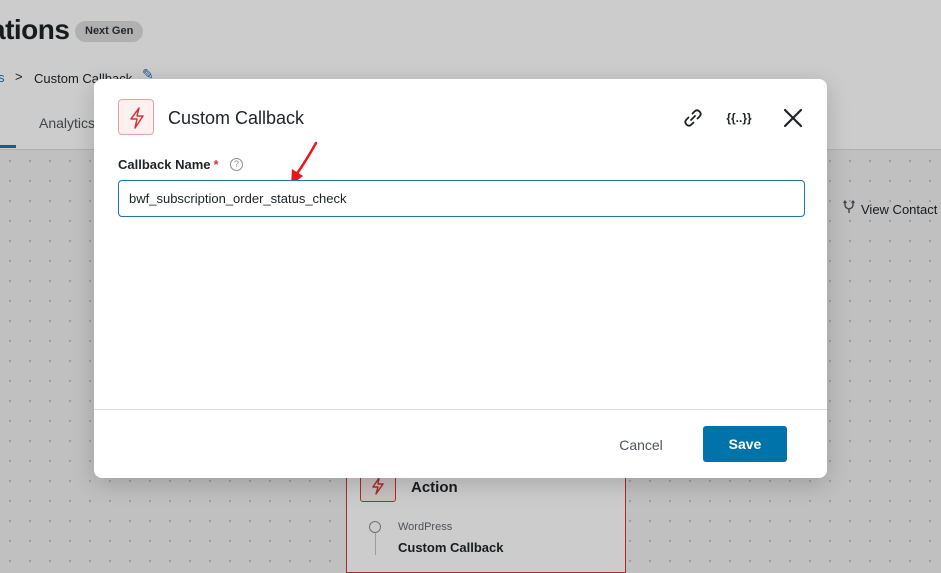 The height and width of the screenshot is (573, 941). I want to click on callback-name-label: Callback Name *, so click(168, 164).